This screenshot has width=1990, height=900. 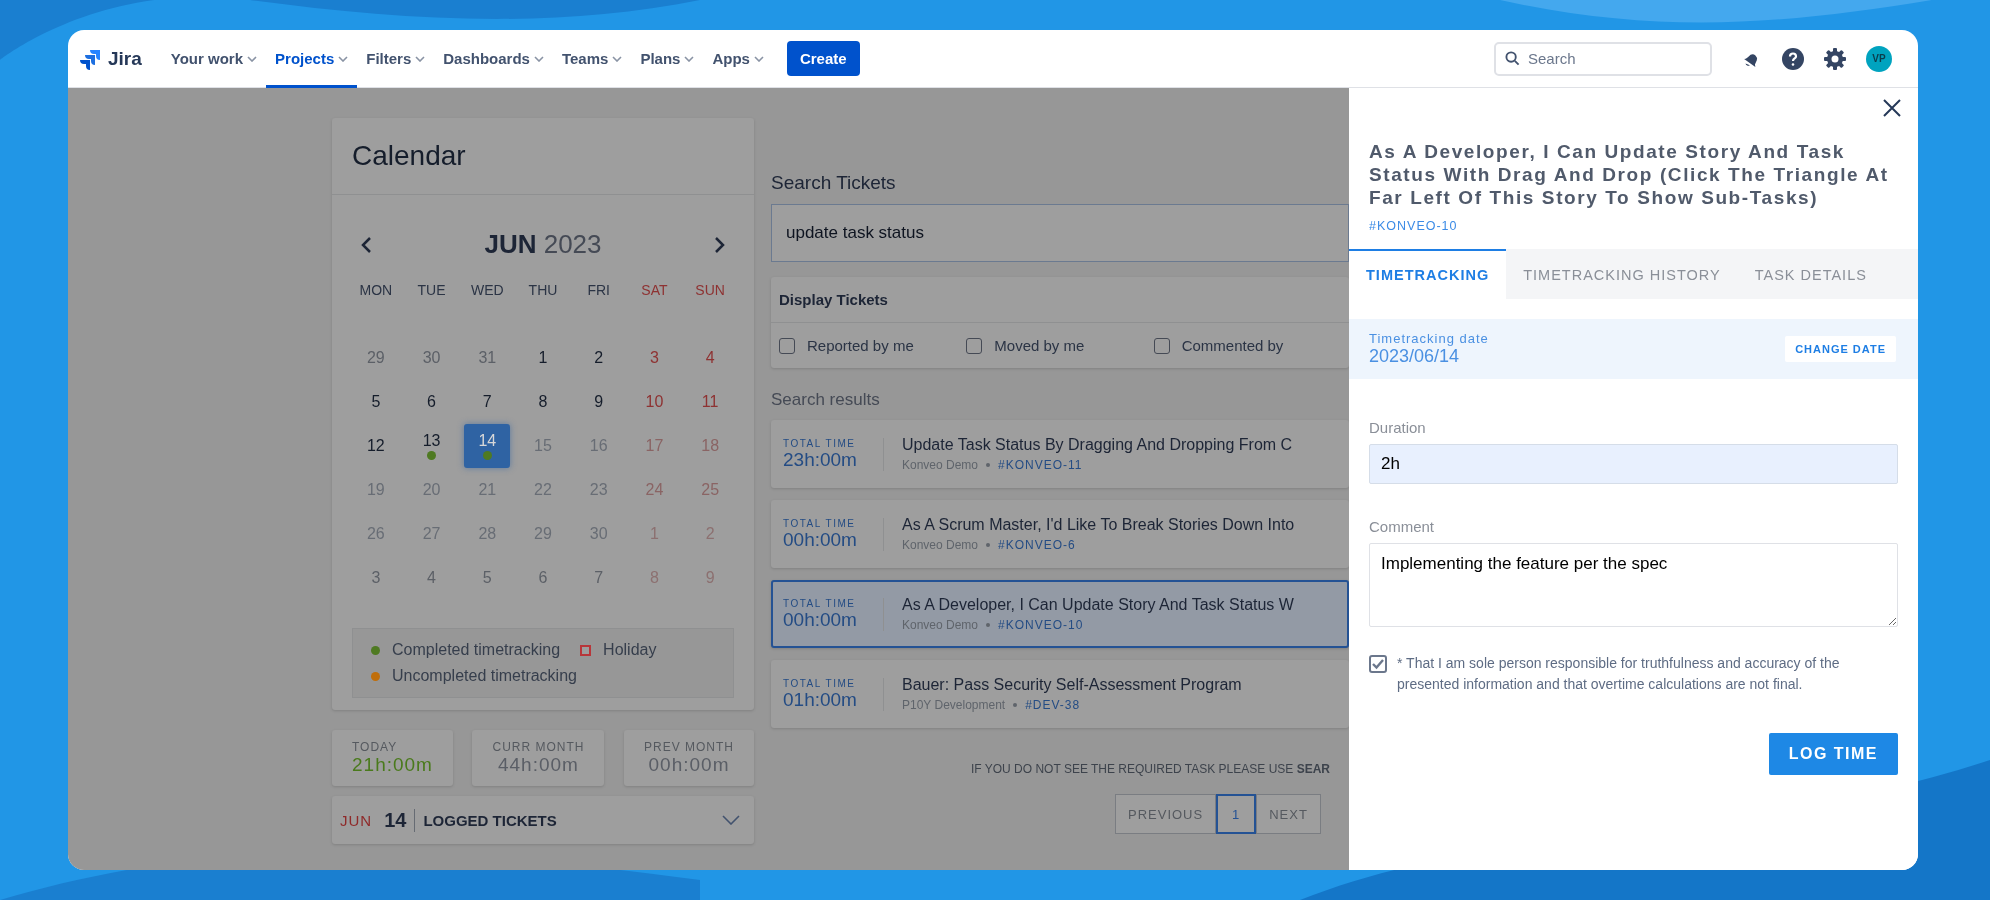 I want to click on jira-logo-icon, so click(x=91, y=58).